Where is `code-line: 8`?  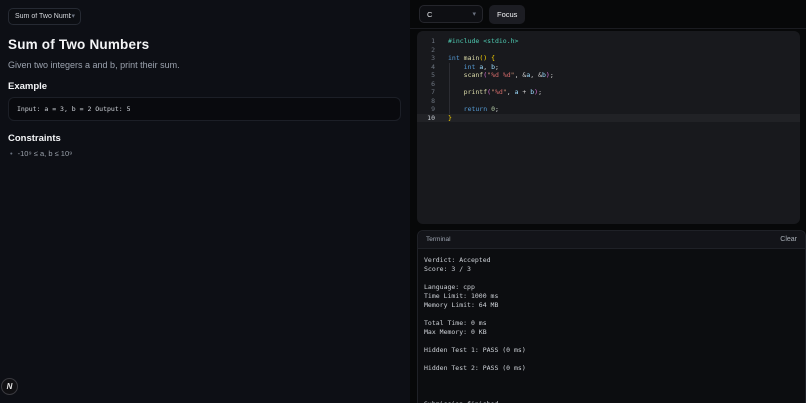 code-line: 8 is located at coordinates (608, 101).